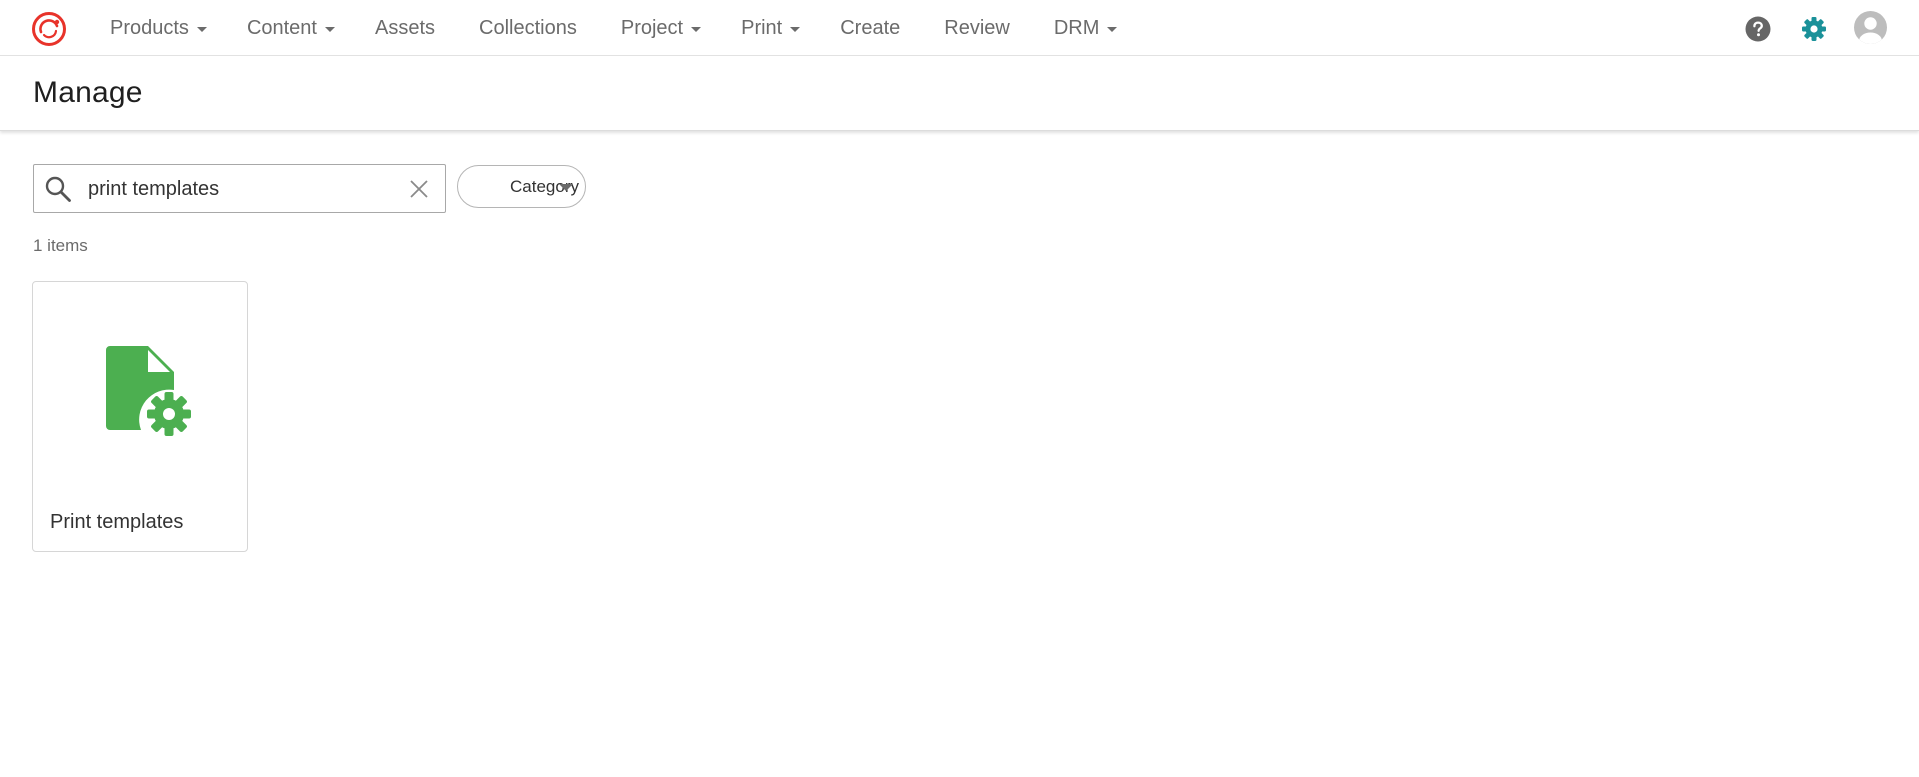 Image resolution: width=1919 pixels, height=777 pixels. I want to click on nav-item-label: Content, so click(281, 27).